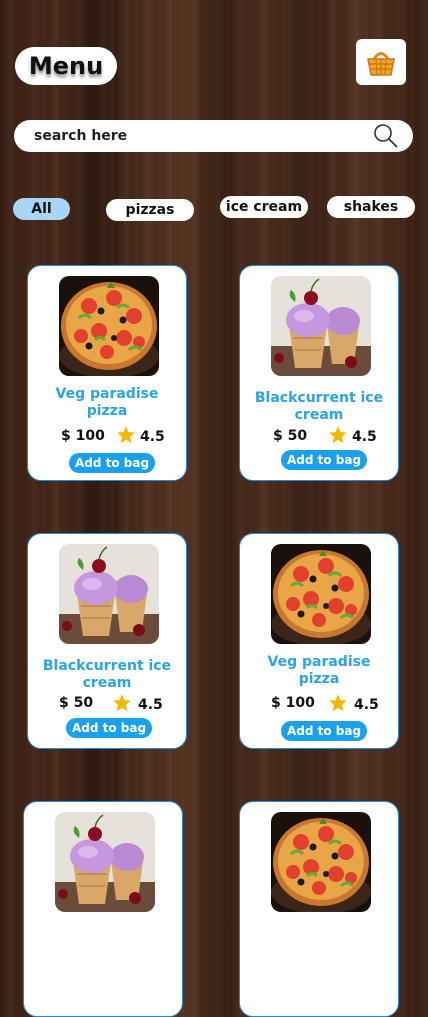 Image resolution: width=428 pixels, height=1017 pixels. I want to click on page-title: Menu, so click(66, 66).